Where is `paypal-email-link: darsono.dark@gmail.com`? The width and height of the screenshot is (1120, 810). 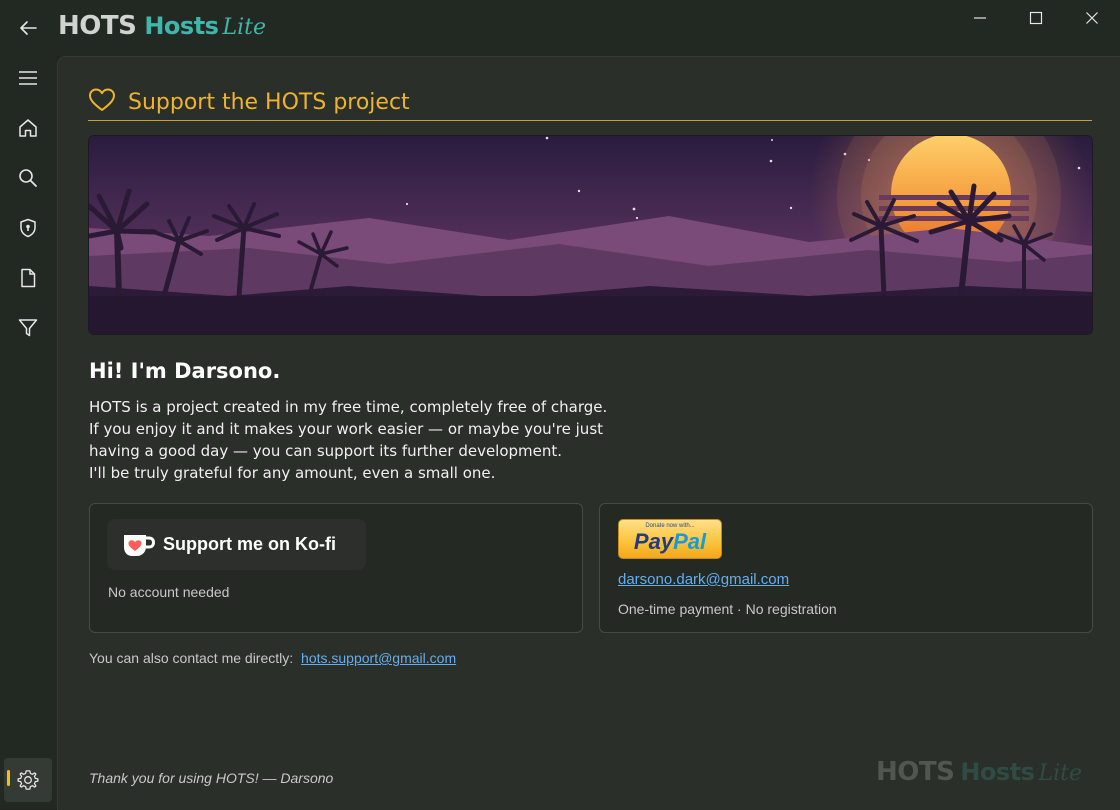 paypal-email-link: darsono.dark@gmail.com is located at coordinates (703, 579).